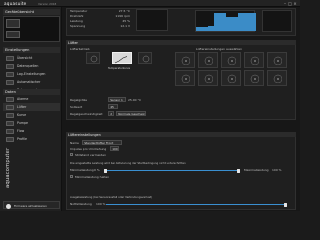 The image size is (320, 240). Describe the element at coordinates (10, 74) in the screenshot. I see `log-icon` at that location.